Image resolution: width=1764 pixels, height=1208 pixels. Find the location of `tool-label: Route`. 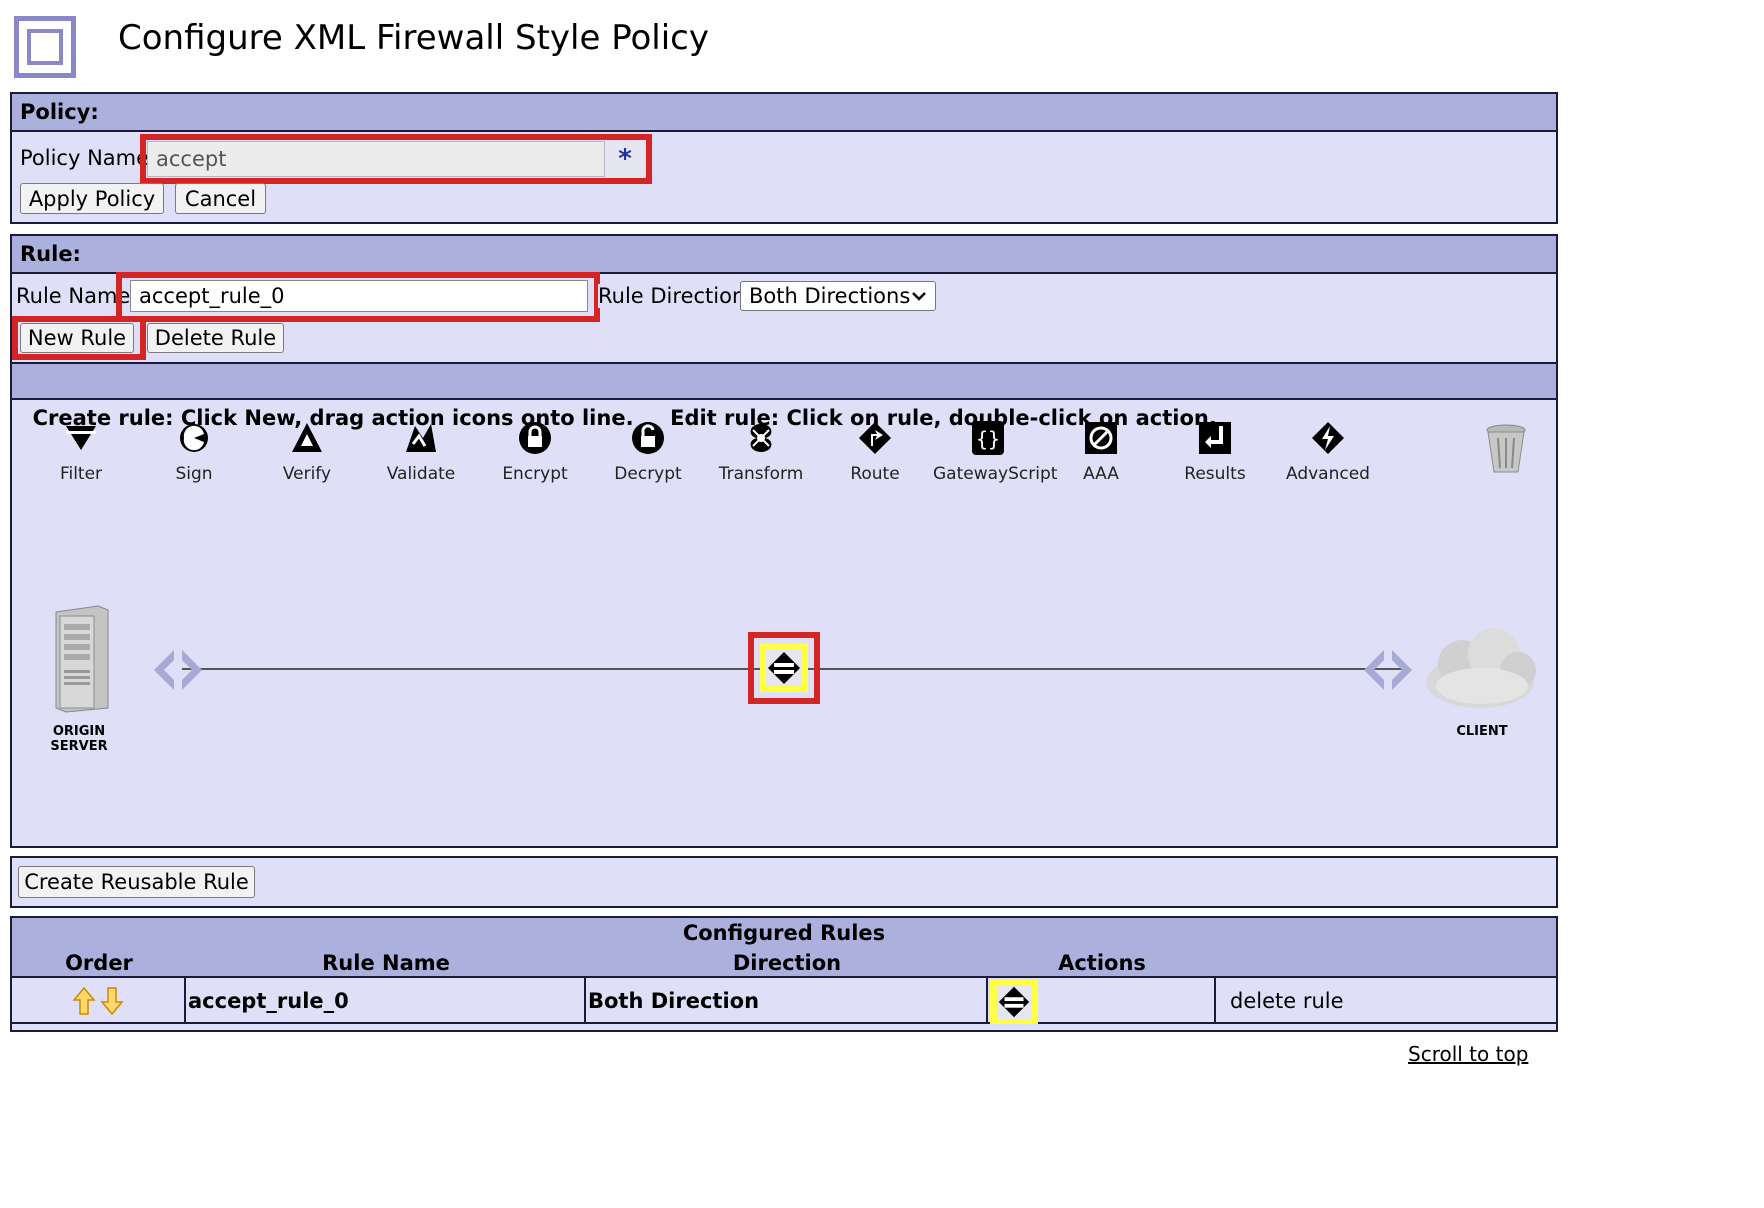

tool-label: Route is located at coordinates (875, 474).